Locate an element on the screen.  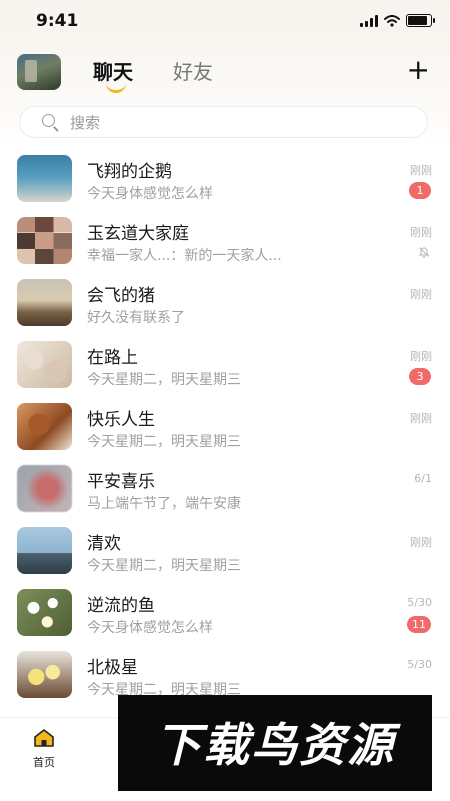
conversation-name: 玉玄道大家庭 is located at coordinates (138, 234).